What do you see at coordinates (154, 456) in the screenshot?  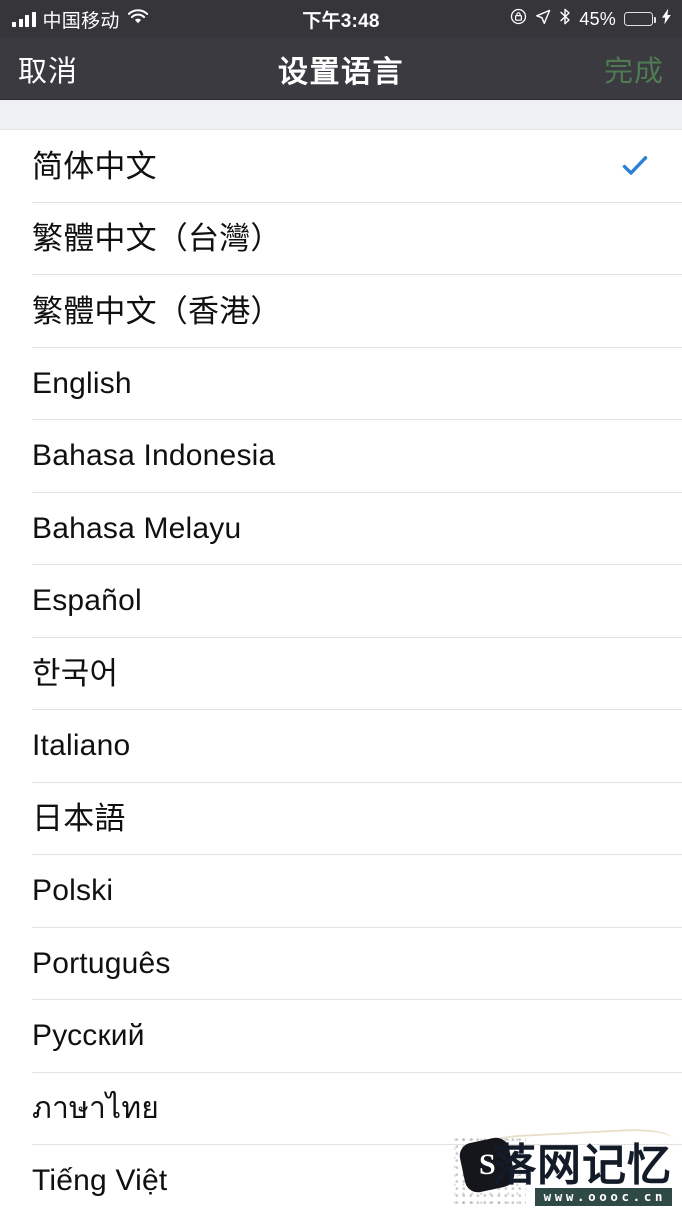 I see `language-label: Bahasa Indonesia` at bounding box center [154, 456].